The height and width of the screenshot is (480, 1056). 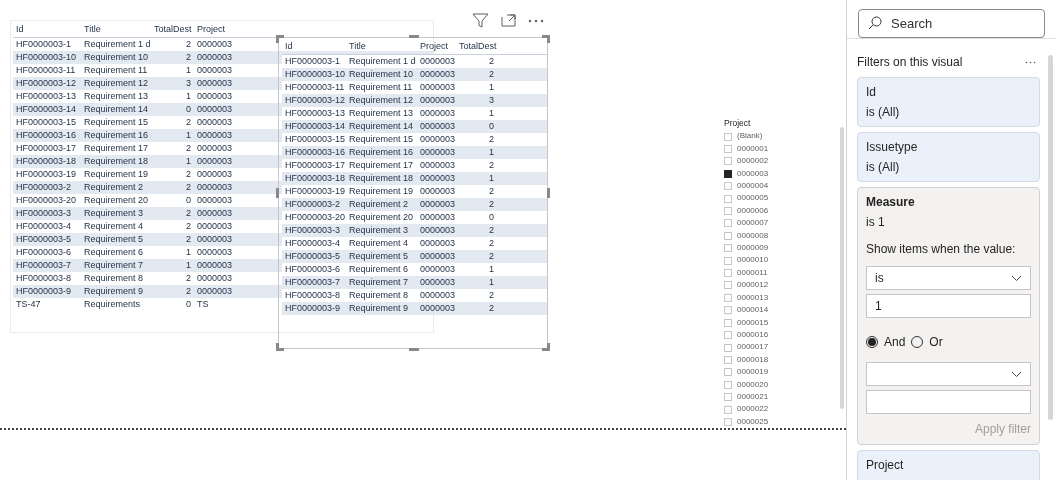 What do you see at coordinates (948, 278) in the screenshot?
I see `condition-dropdown: is` at bounding box center [948, 278].